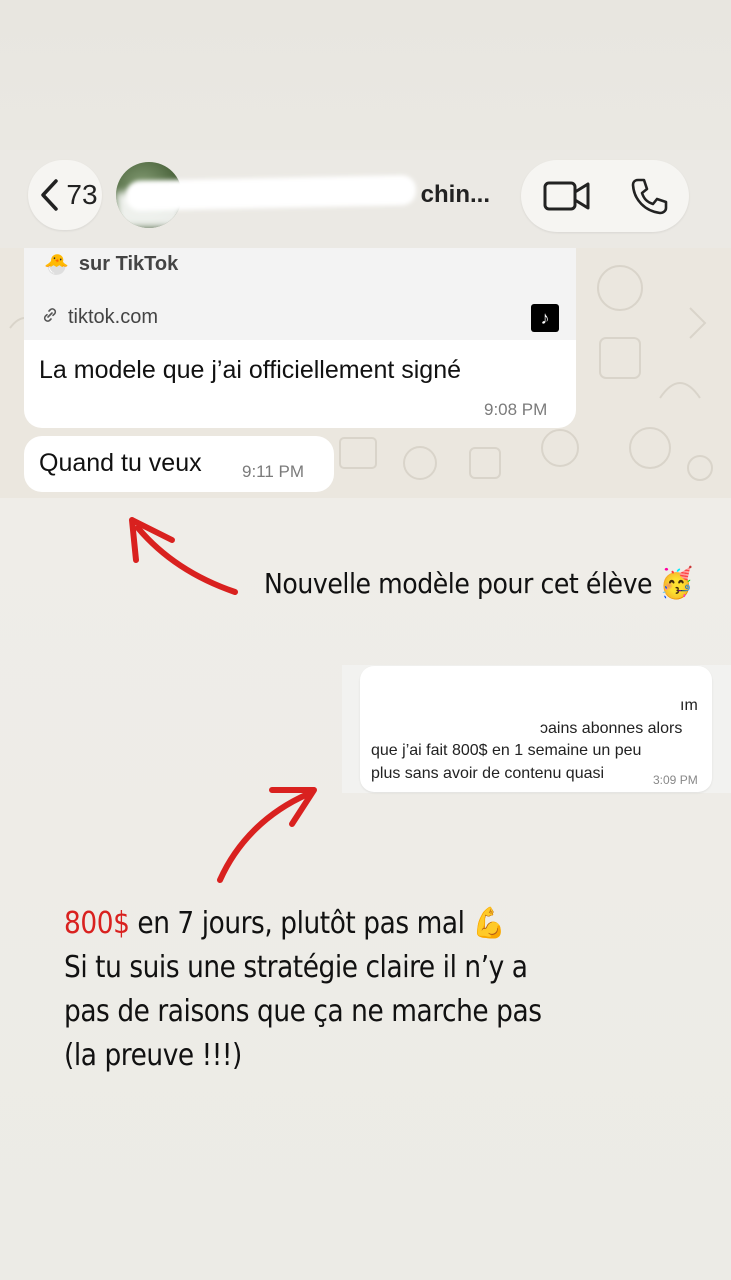 The height and width of the screenshot is (1280, 731). I want to click on redaction-blur, so click(529, 695).